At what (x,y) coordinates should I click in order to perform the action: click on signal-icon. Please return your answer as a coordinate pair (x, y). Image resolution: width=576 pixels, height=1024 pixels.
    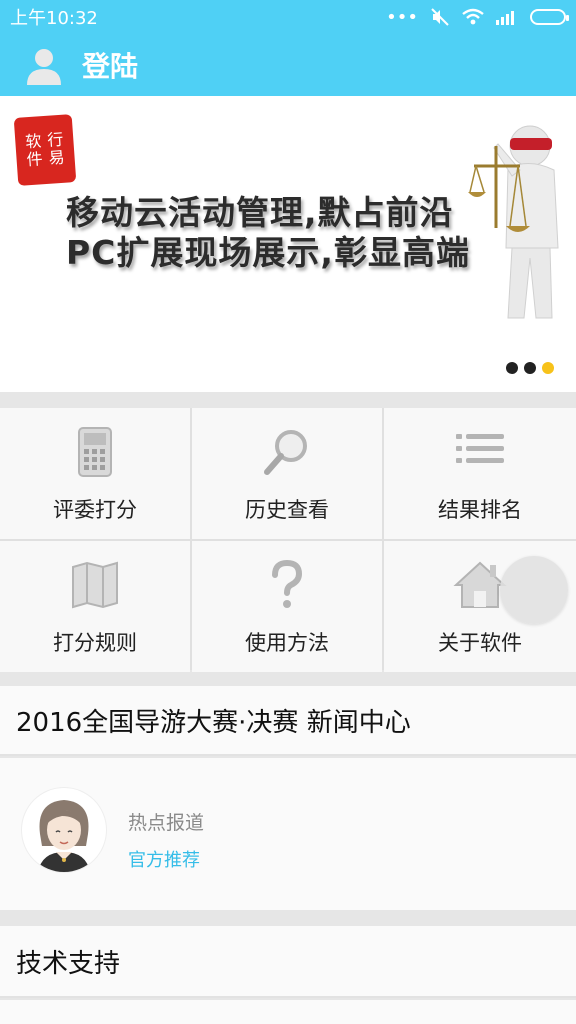
    Looking at the image, I should click on (505, 18).